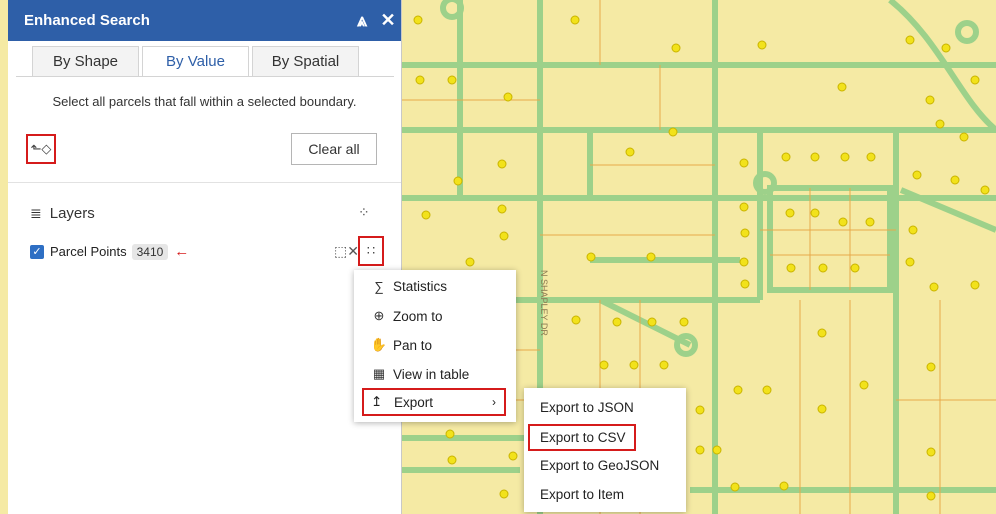 The width and height of the screenshot is (996, 514). What do you see at coordinates (418, 316) in the screenshot?
I see `menu-item-label: Zoom to` at bounding box center [418, 316].